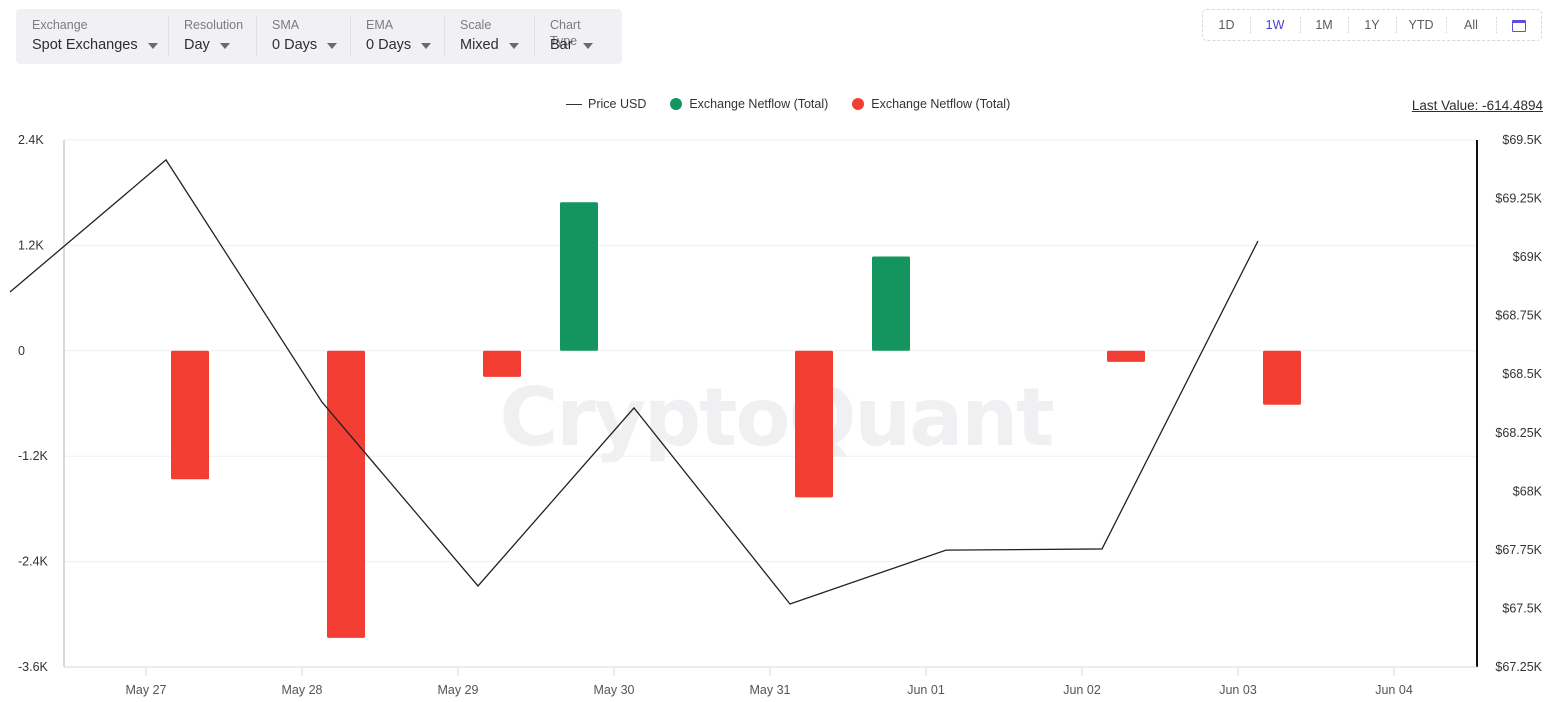  What do you see at coordinates (1518, 433) in the screenshot?
I see `y-right-tick-label: $68.25K` at bounding box center [1518, 433].